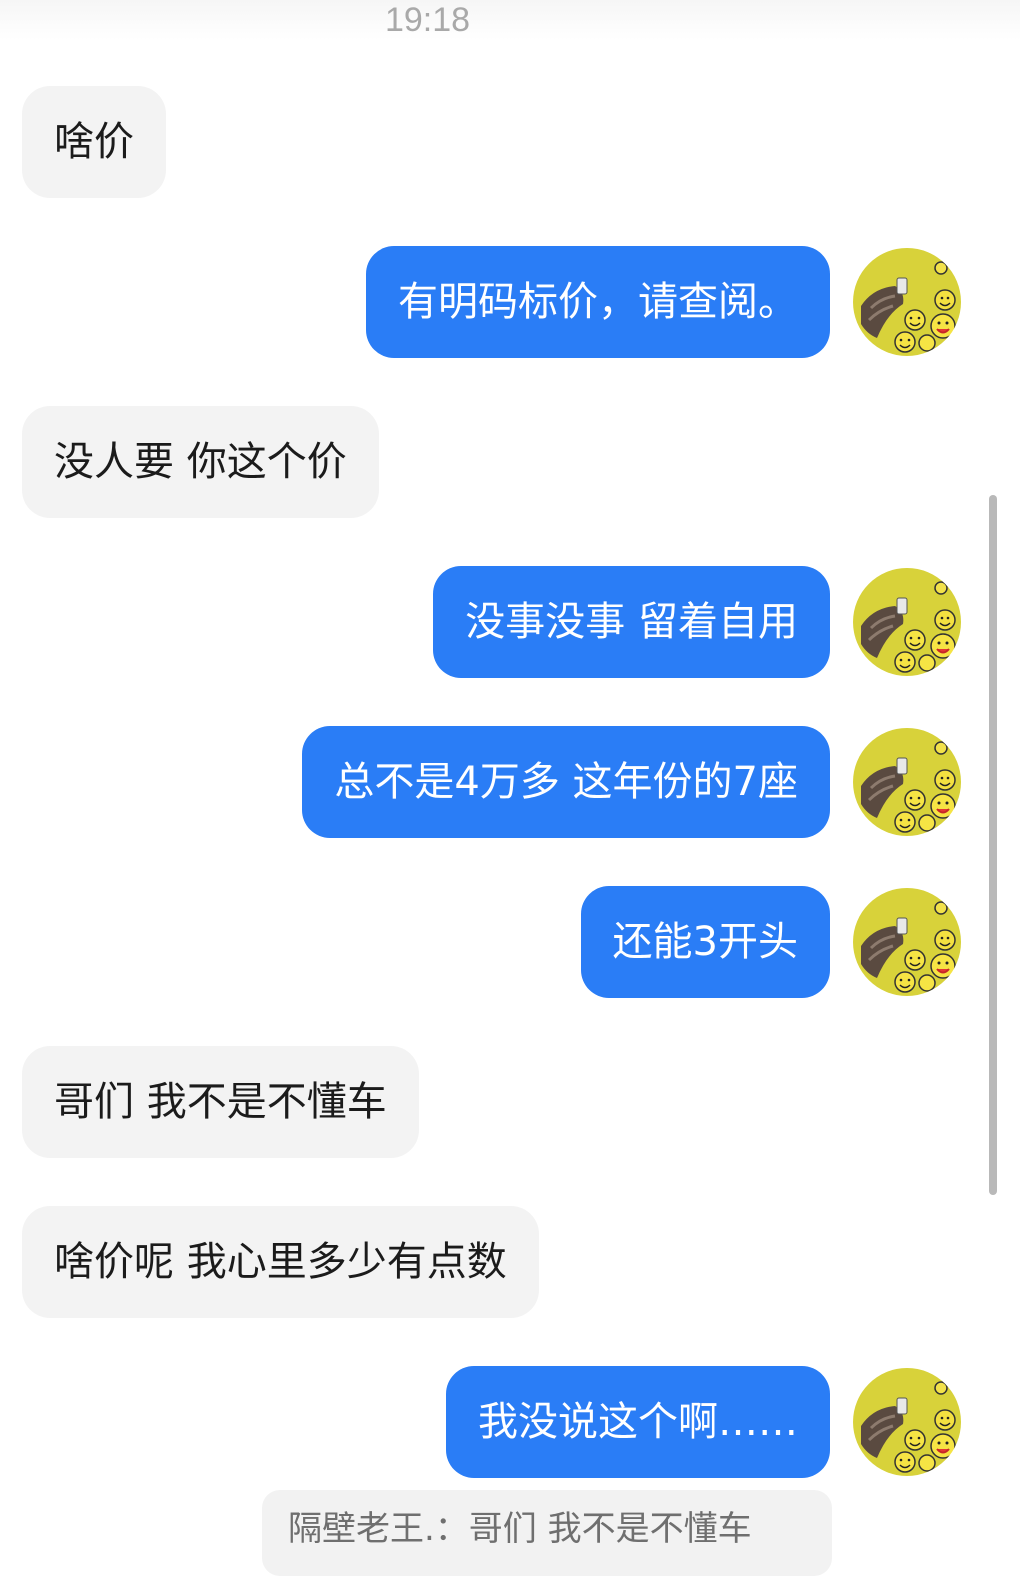 The width and height of the screenshot is (1020, 1586). What do you see at coordinates (566, 782) in the screenshot?
I see `outgoing-message-bubble: 总不是4万多 这年份的7座` at bounding box center [566, 782].